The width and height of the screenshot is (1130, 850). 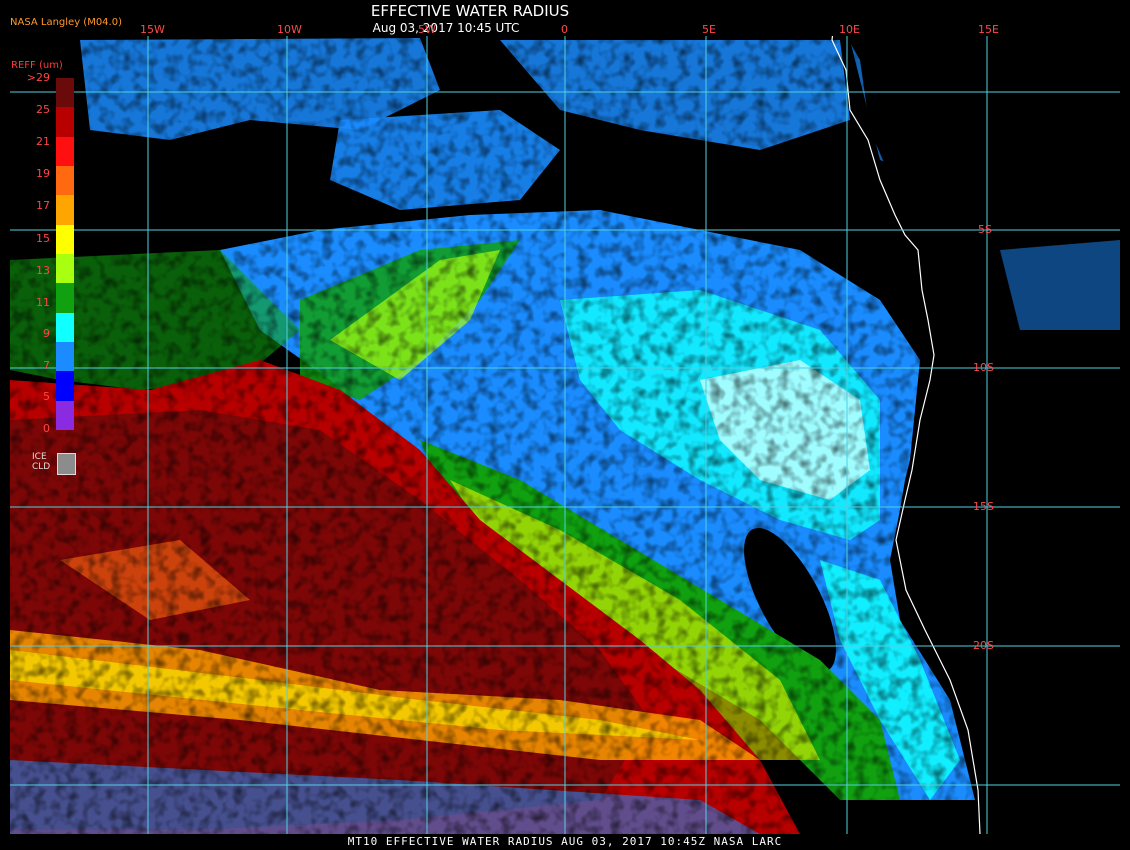 I want to click on lon-label-5e: 5E, so click(x=709, y=29).